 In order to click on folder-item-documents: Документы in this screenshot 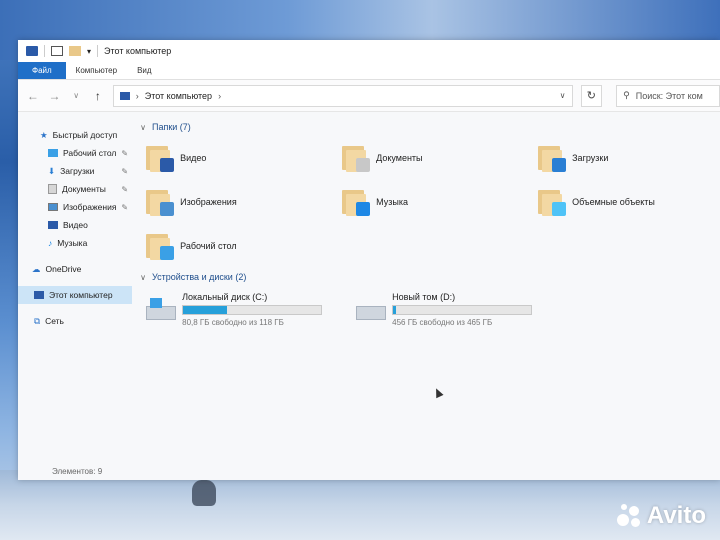, I will do `click(440, 158)`.